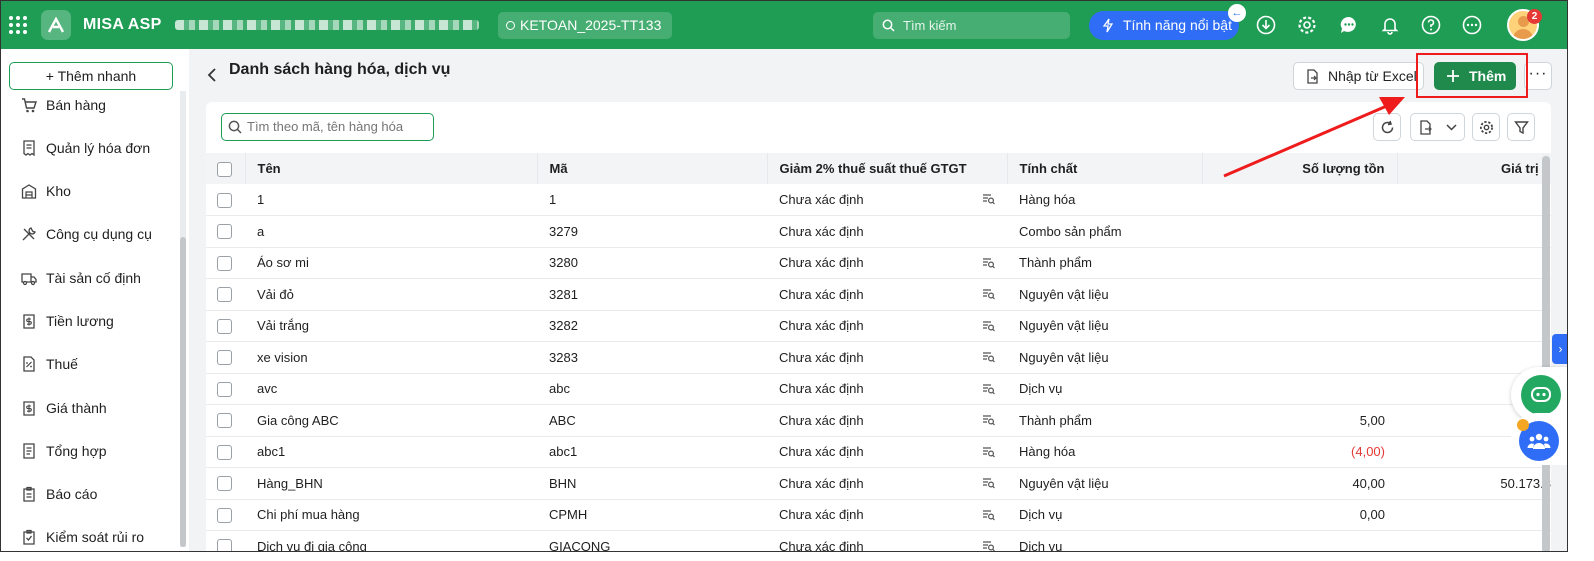 This screenshot has height=561, width=1594. Describe the element at coordinates (971, 25) in the screenshot. I see `global-search: Tìm kiếm` at that location.